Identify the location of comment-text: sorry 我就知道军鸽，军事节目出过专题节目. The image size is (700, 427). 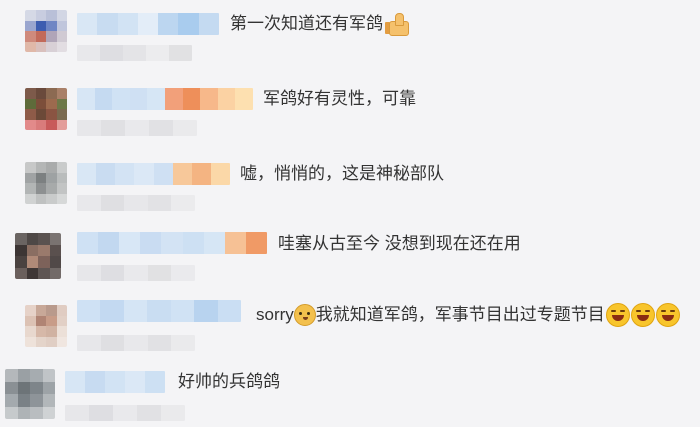
(468, 315).